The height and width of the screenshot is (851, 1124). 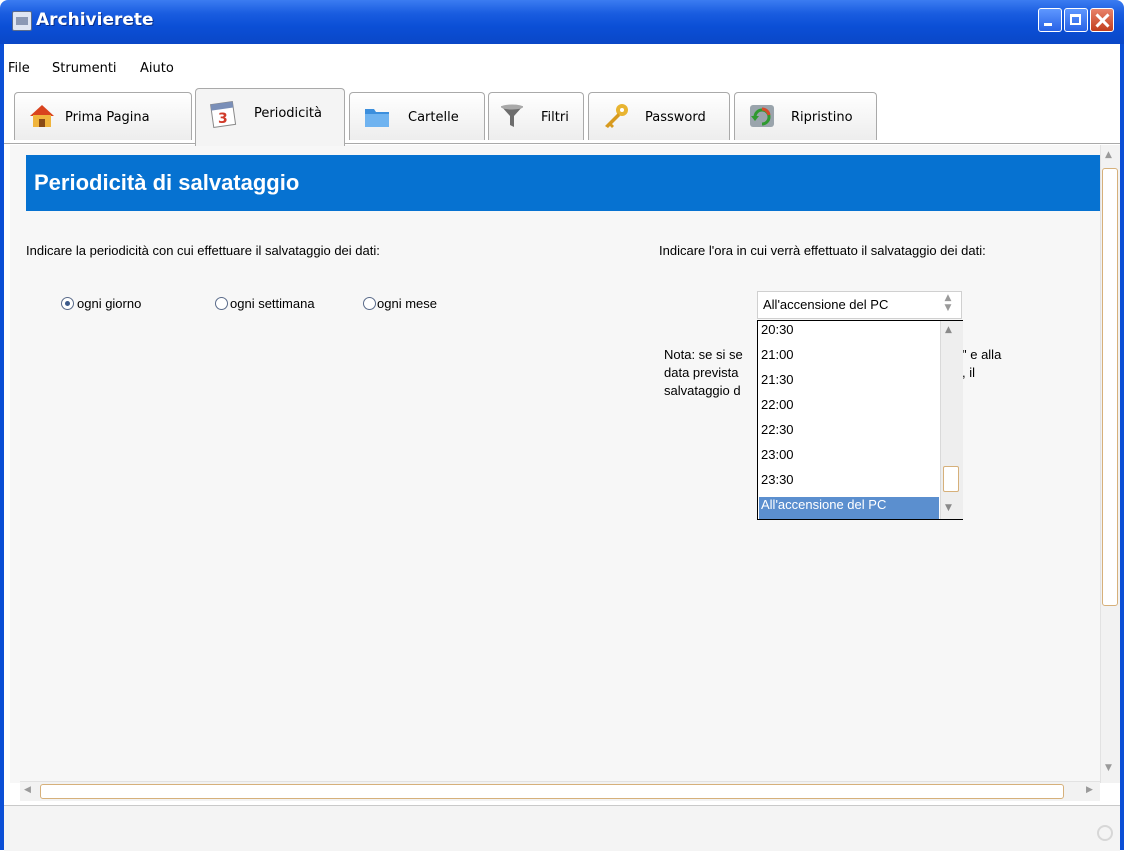 What do you see at coordinates (849, 359) in the screenshot?
I see `time-option: 21:00` at bounding box center [849, 359].